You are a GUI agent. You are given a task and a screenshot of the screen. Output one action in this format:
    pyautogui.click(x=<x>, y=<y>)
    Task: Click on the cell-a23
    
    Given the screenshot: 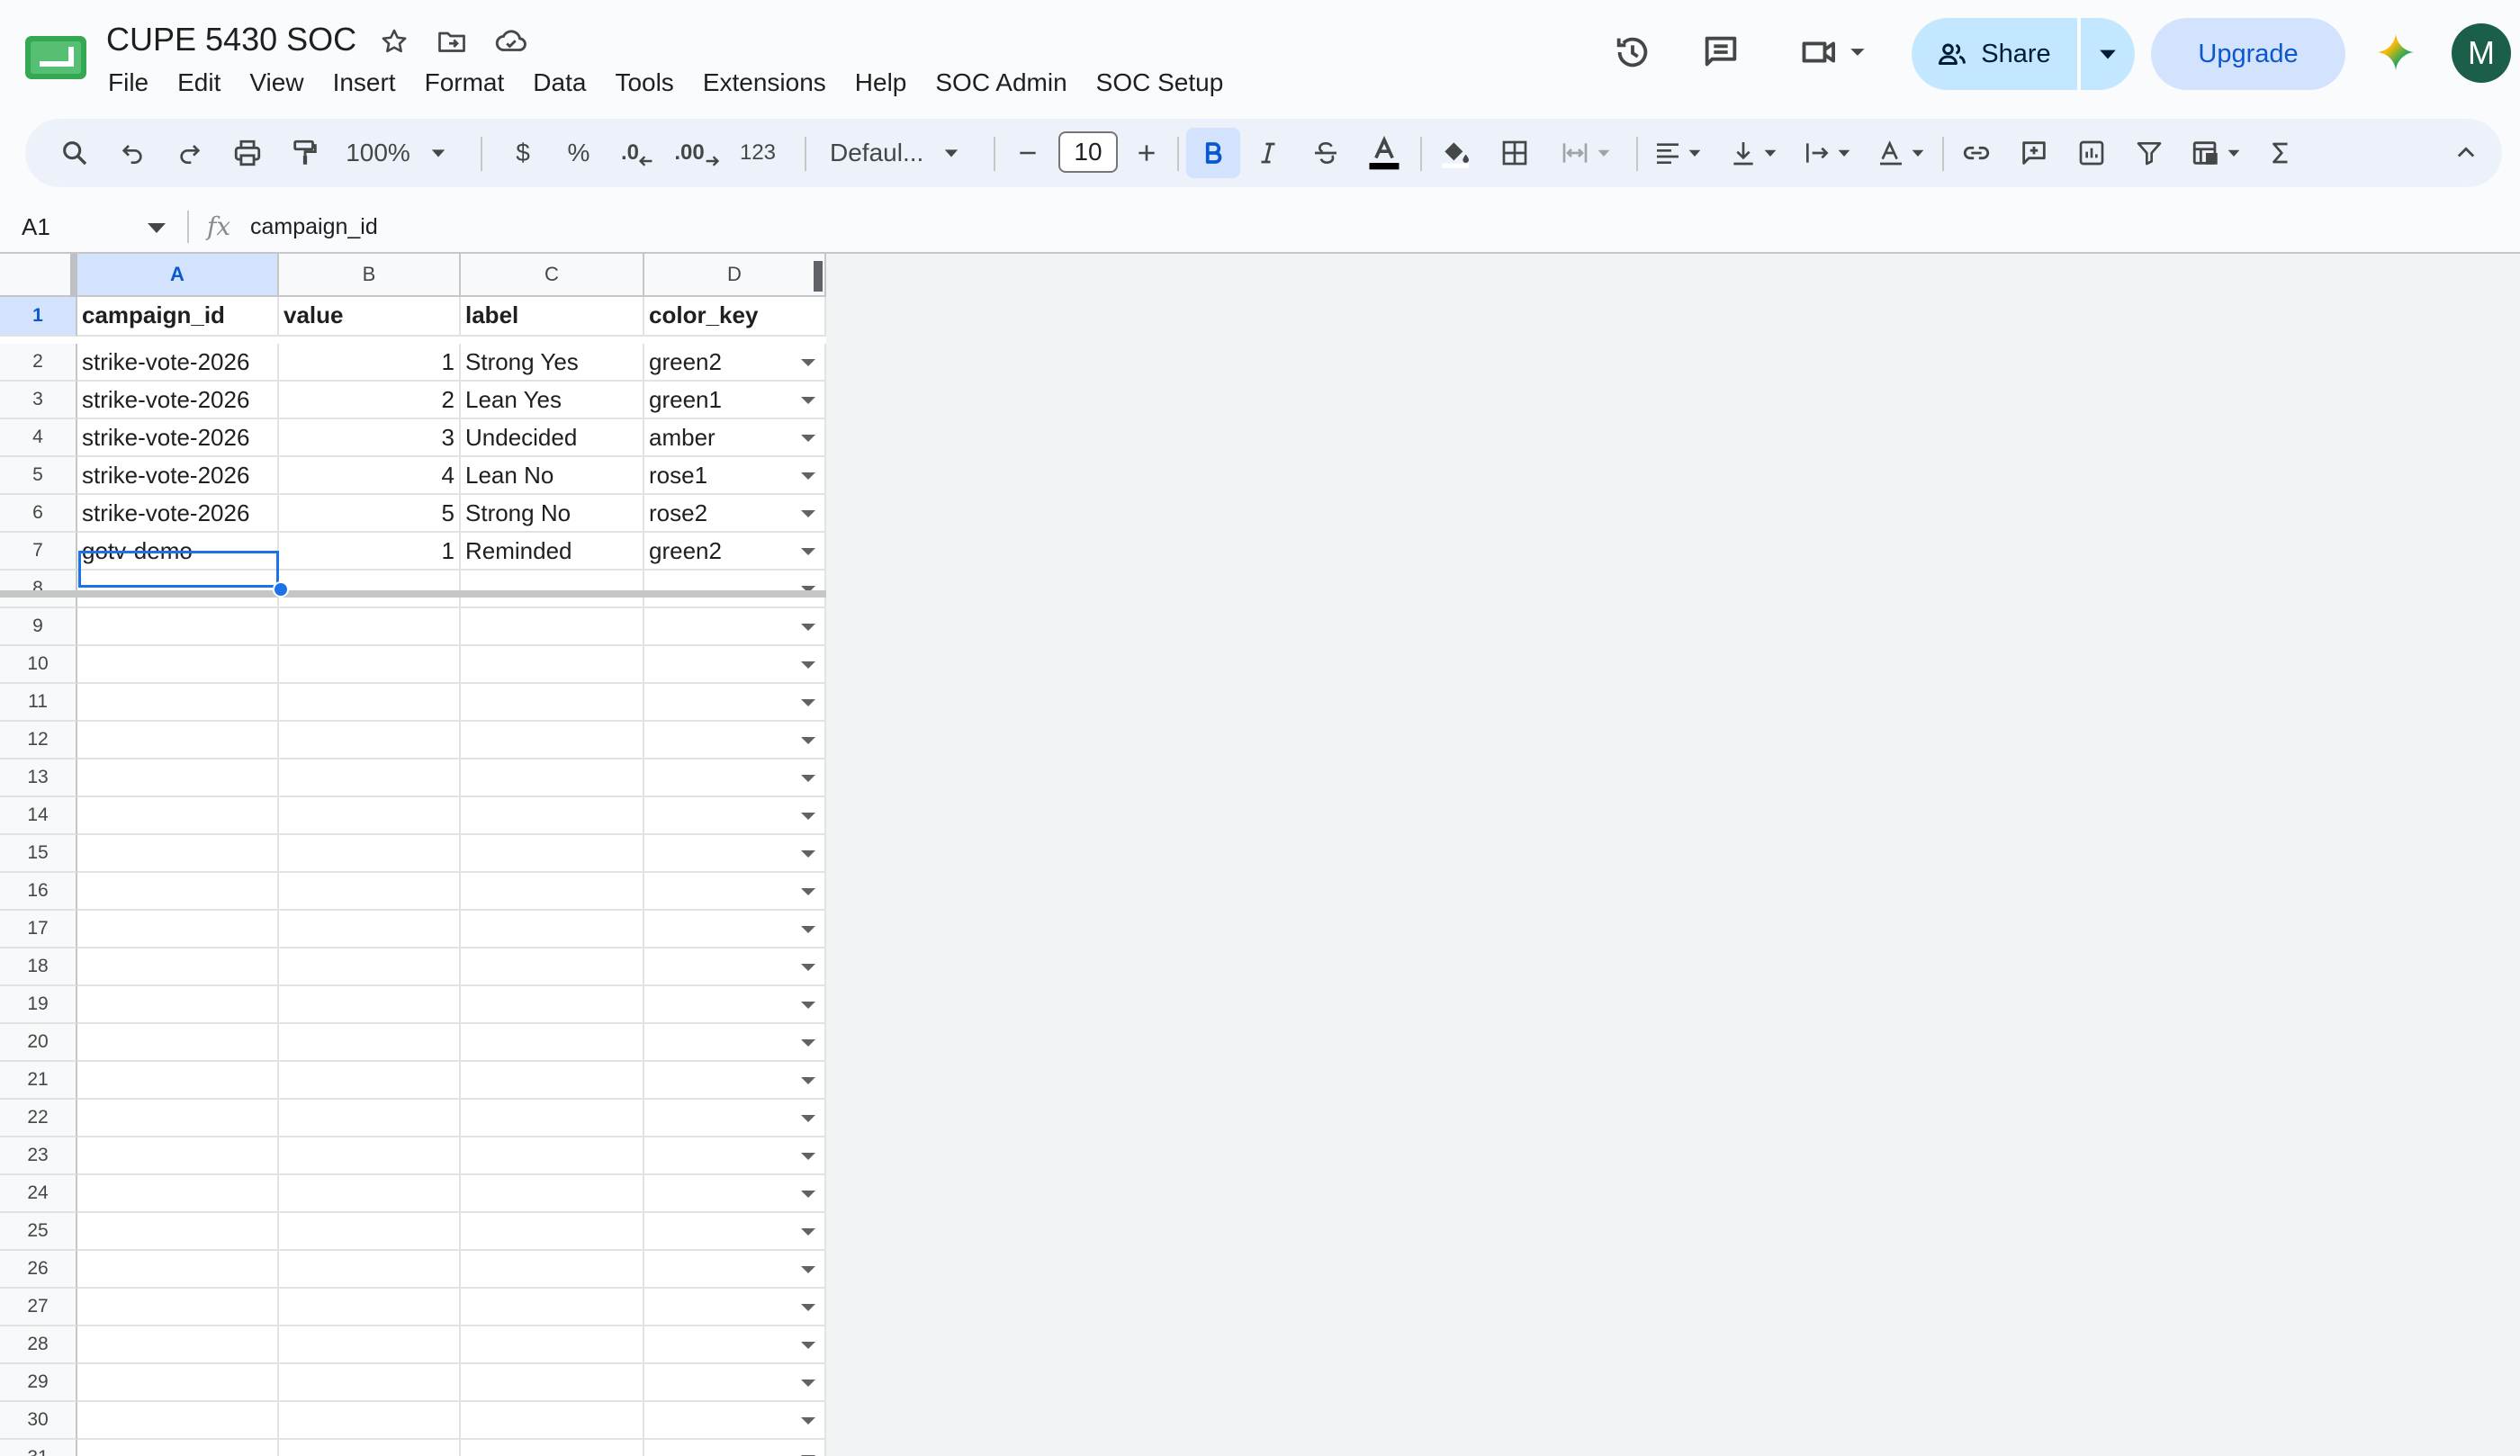 What is the action you would take?
    pyautogui.click(x=178, y=1156)
    